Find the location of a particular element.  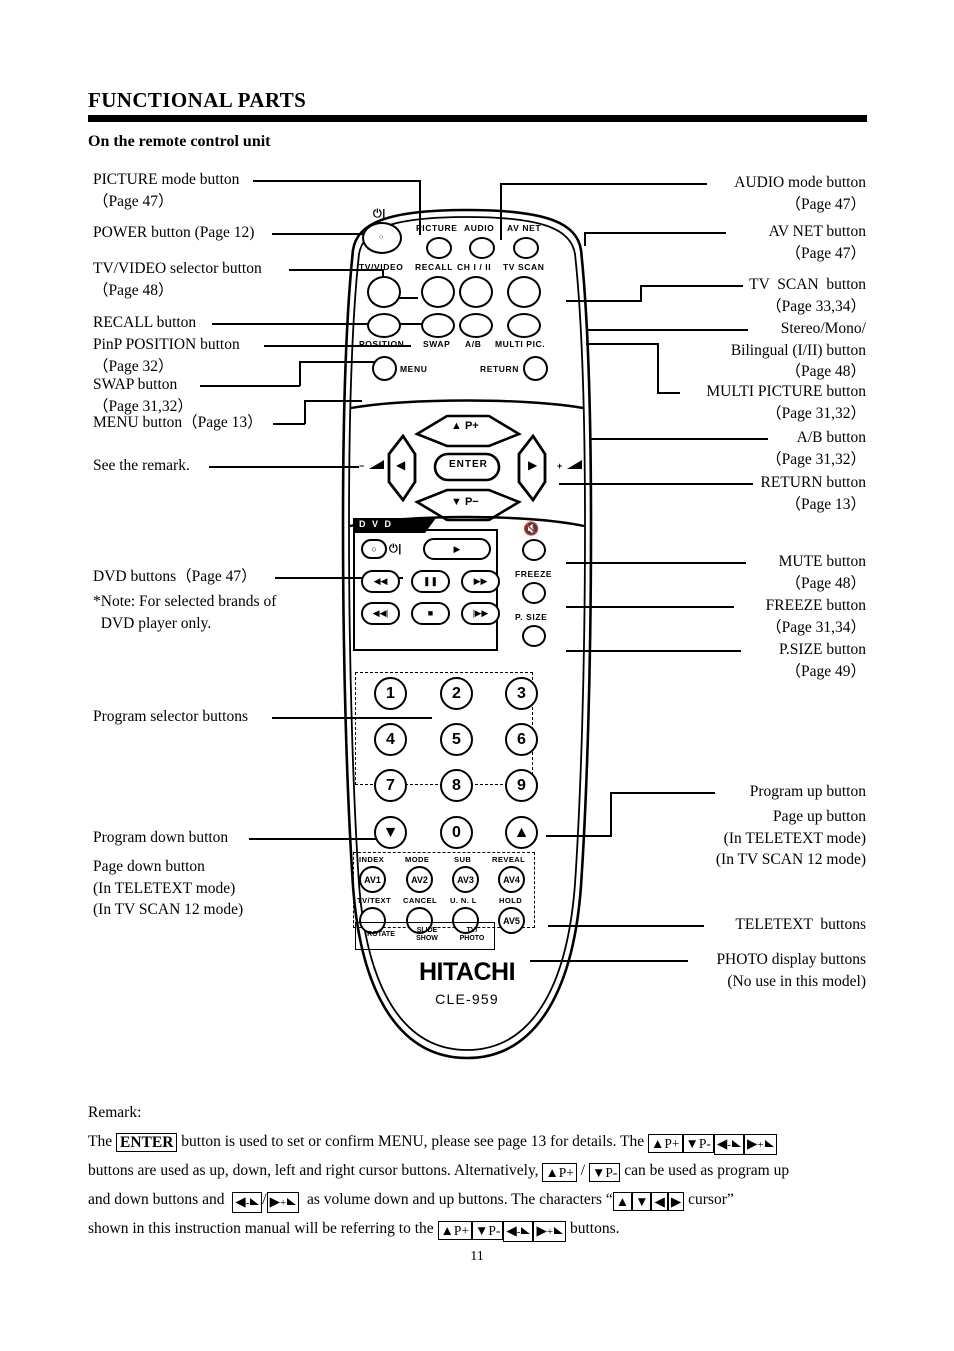

program-down-button: ▼ is located at coordinates (390, 832).